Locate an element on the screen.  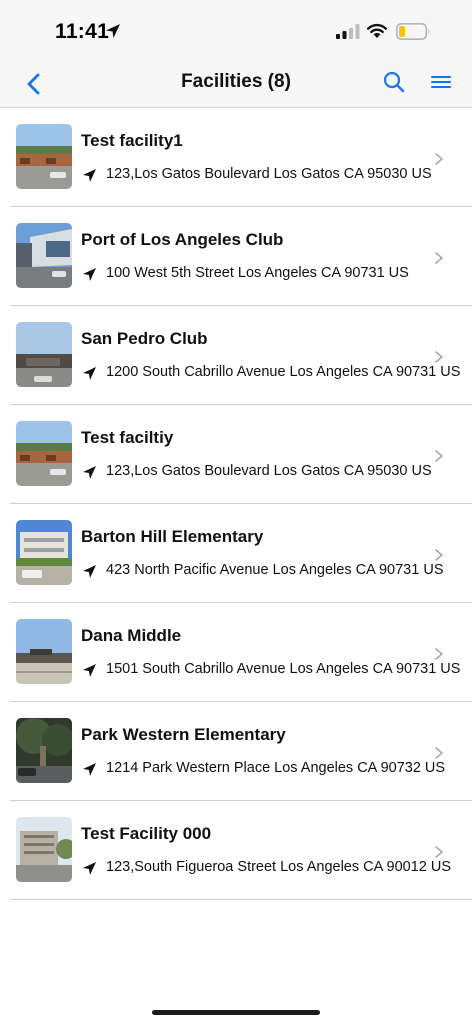
facility-name: Park Western Elementary is located at coordinates (183, 734).